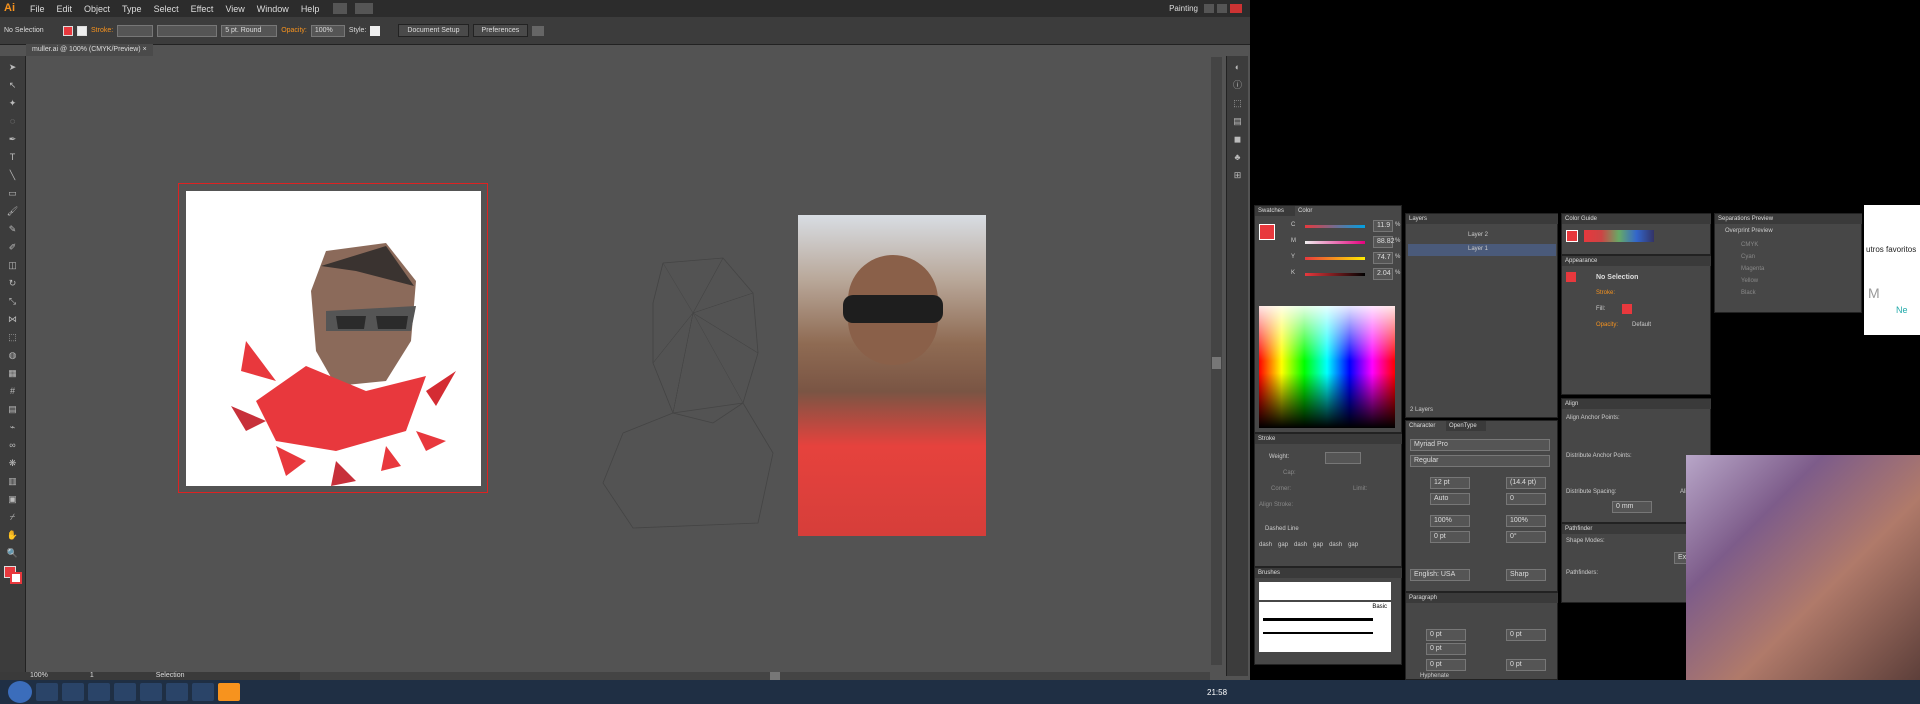 The width and height of the screenshot is (1920, 704). I want to click on menu-select: Select, so click(166, 9).